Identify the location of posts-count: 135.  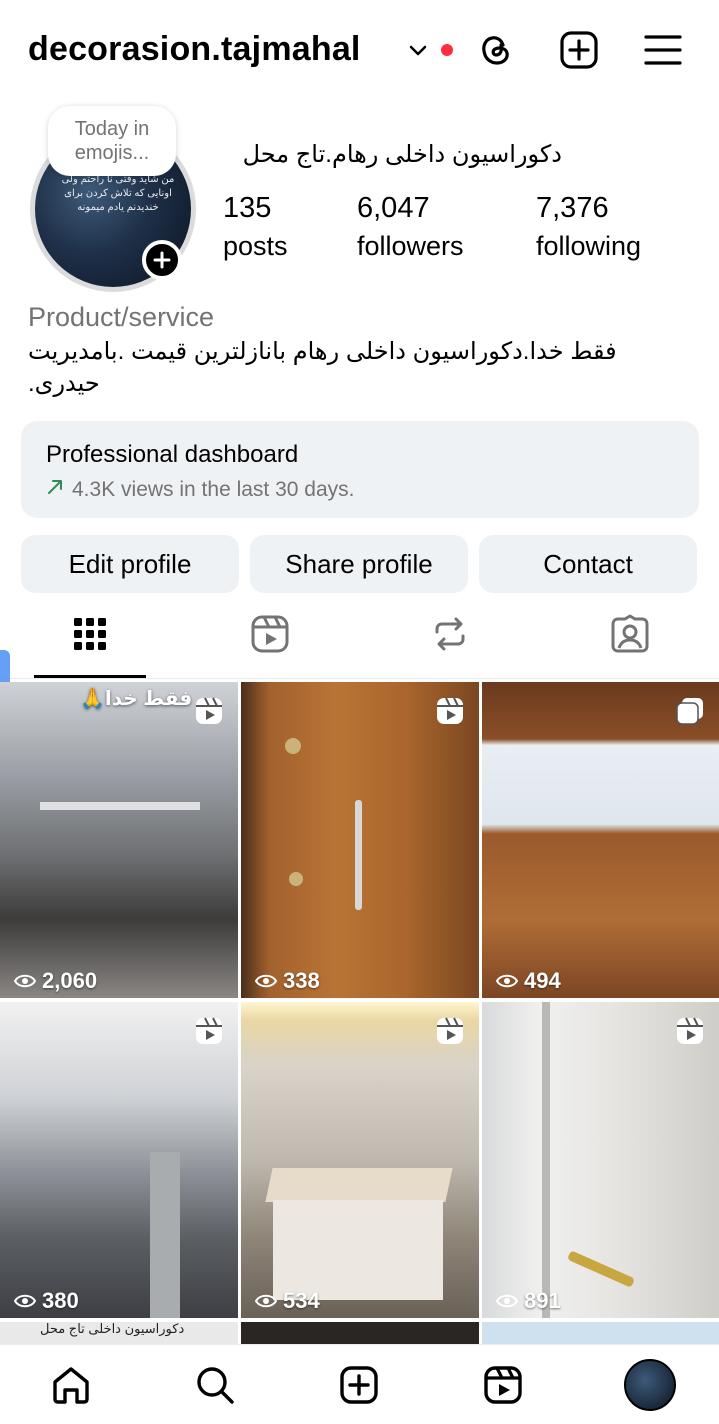
(247, 208).